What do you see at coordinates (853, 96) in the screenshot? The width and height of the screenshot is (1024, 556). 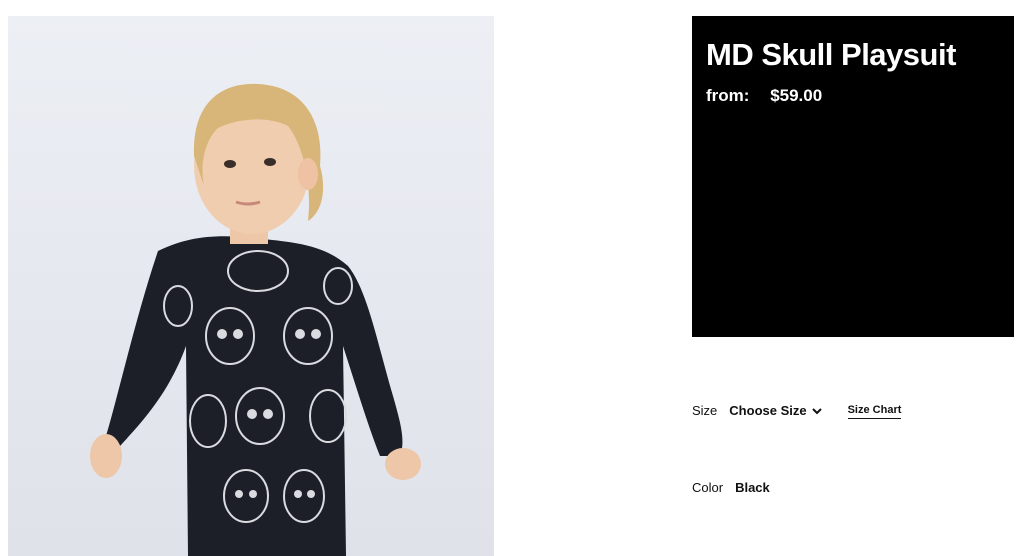 I see `price-row: from: $59.00` at bounding box center [853, 96].